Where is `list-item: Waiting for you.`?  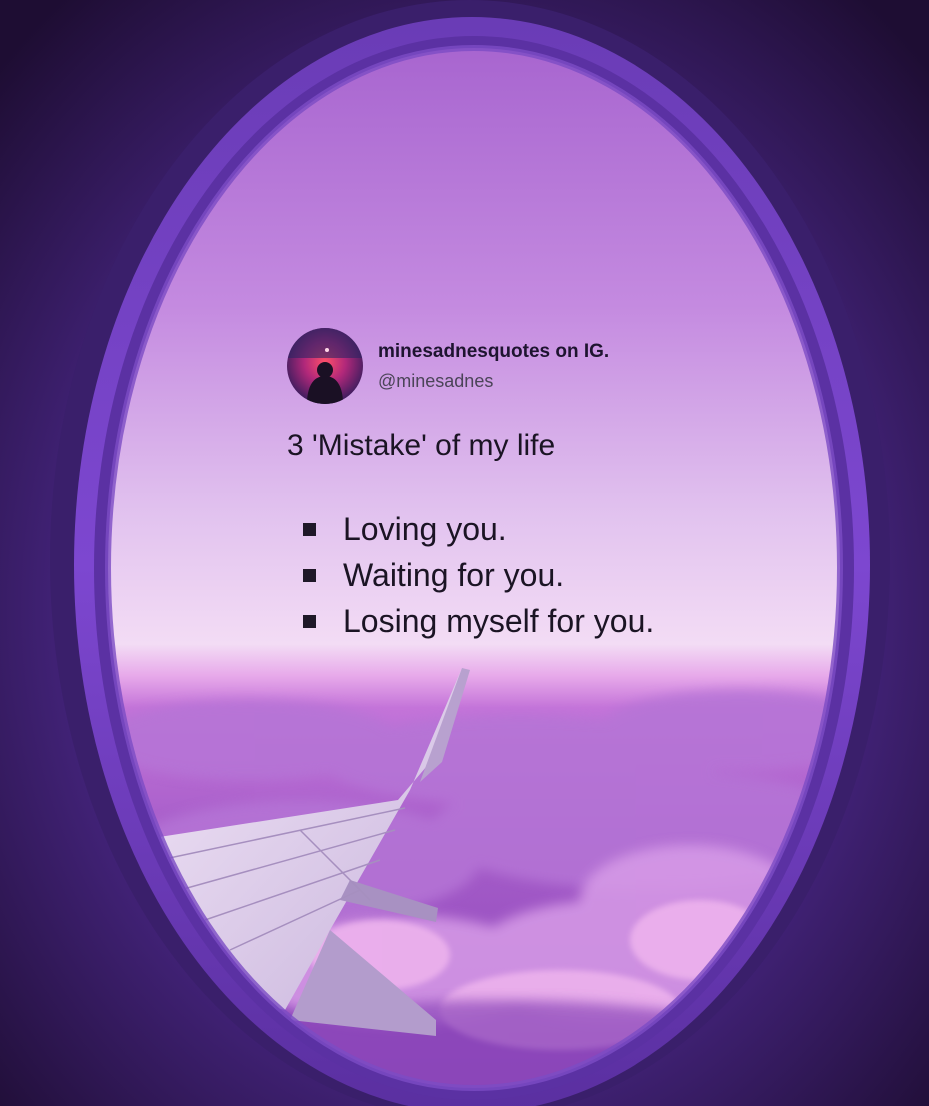
list-item: Waiting for you. is located at coordinates (535, 575).